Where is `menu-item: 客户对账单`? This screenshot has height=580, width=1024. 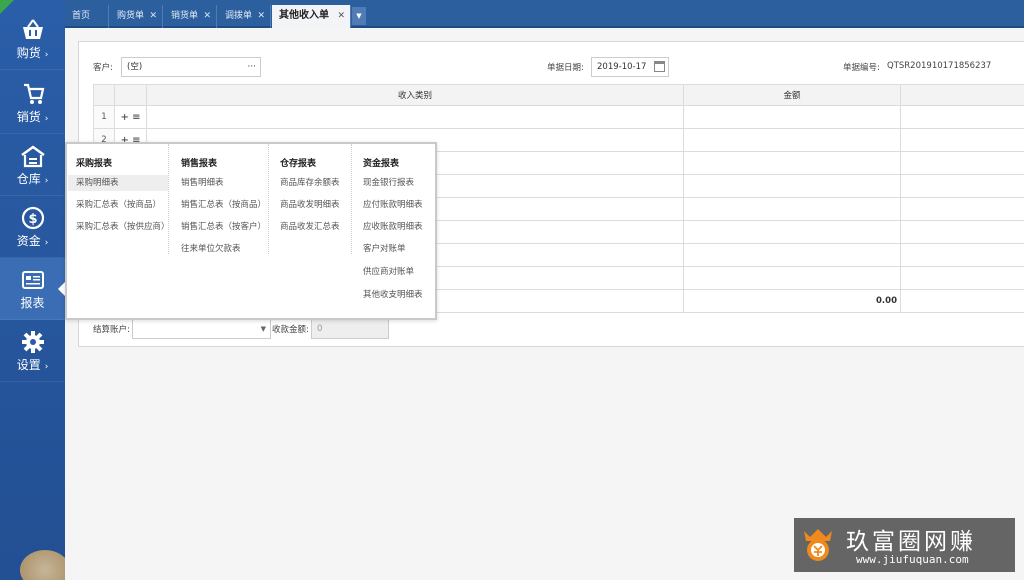
menu-item: 客户对账单 is located at coordinates (380, 249).